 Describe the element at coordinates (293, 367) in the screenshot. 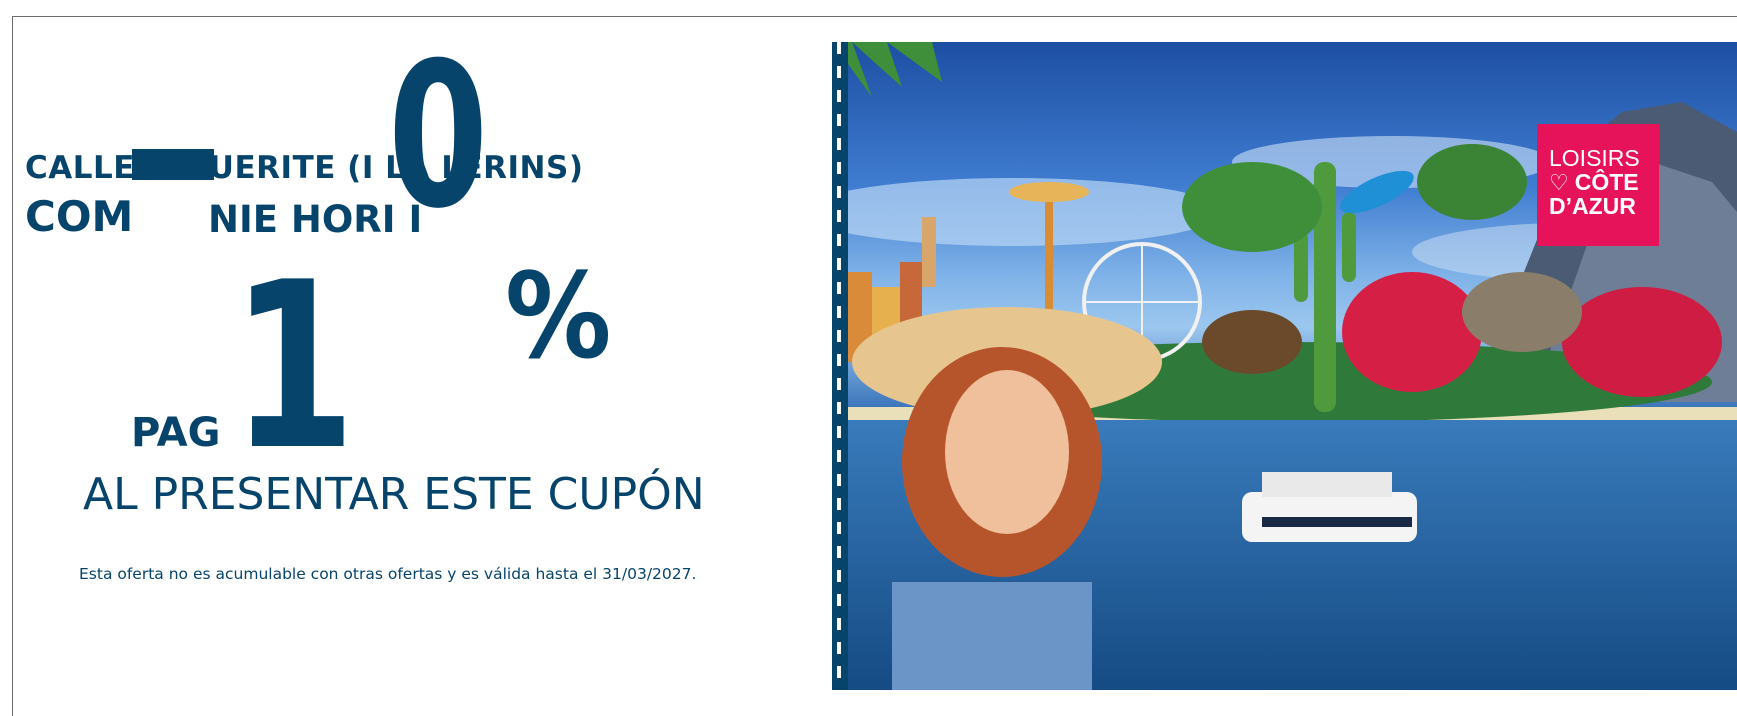

I see `discount-digit-one: 1` at that location.